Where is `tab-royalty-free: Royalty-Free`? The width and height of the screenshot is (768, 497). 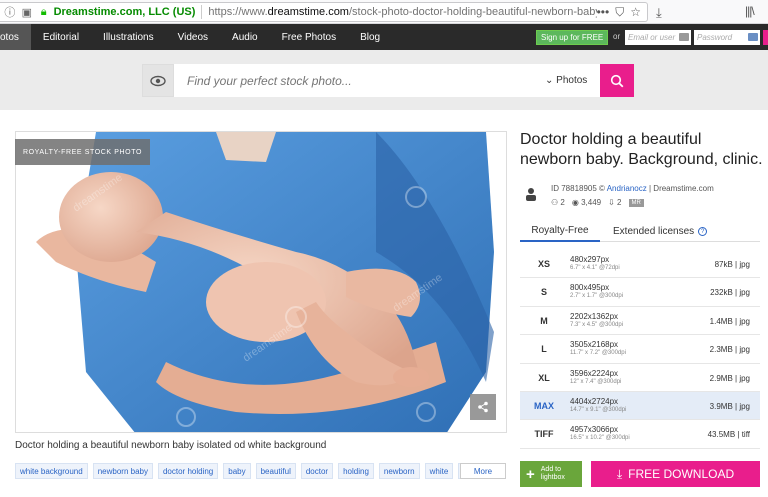
tab-royalty-free: Royalty-Free is located at coordinates (560, 231).